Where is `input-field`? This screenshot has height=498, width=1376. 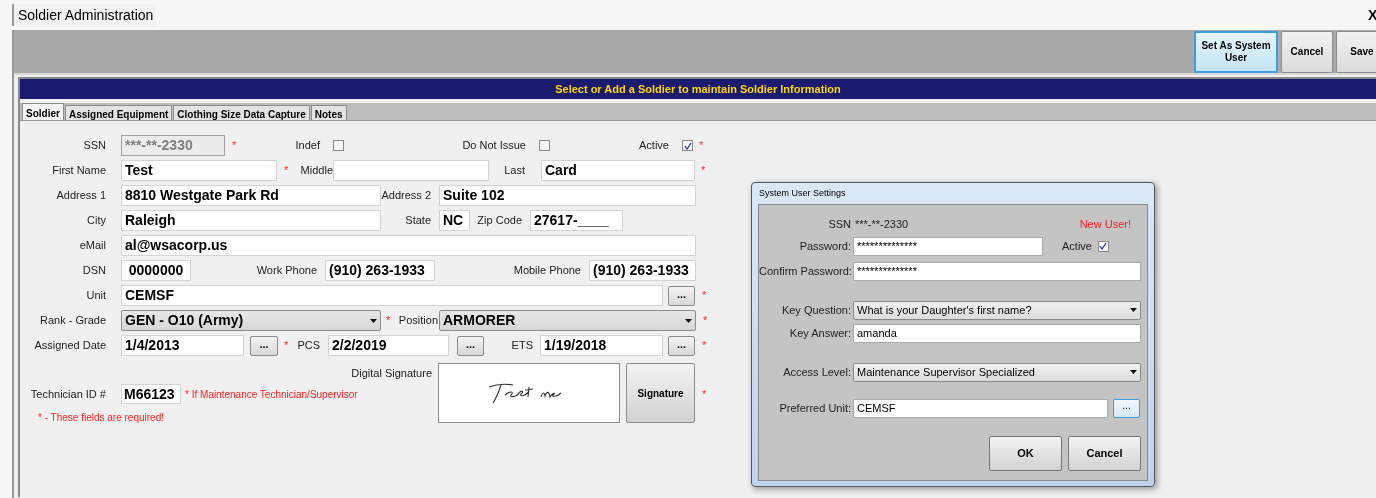 input-field is located at coordinates (411, 170).